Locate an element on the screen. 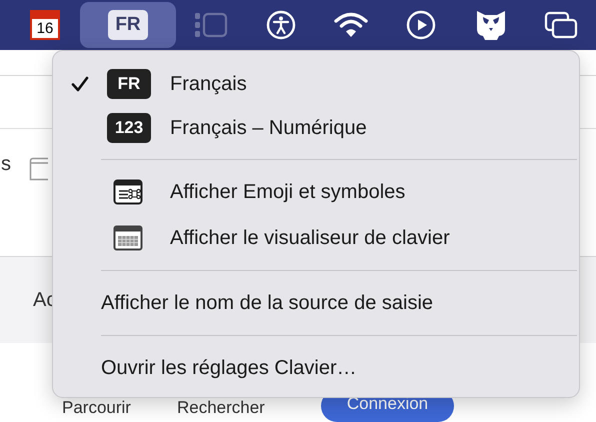  windows-icon is located at coordinates (561, 25).